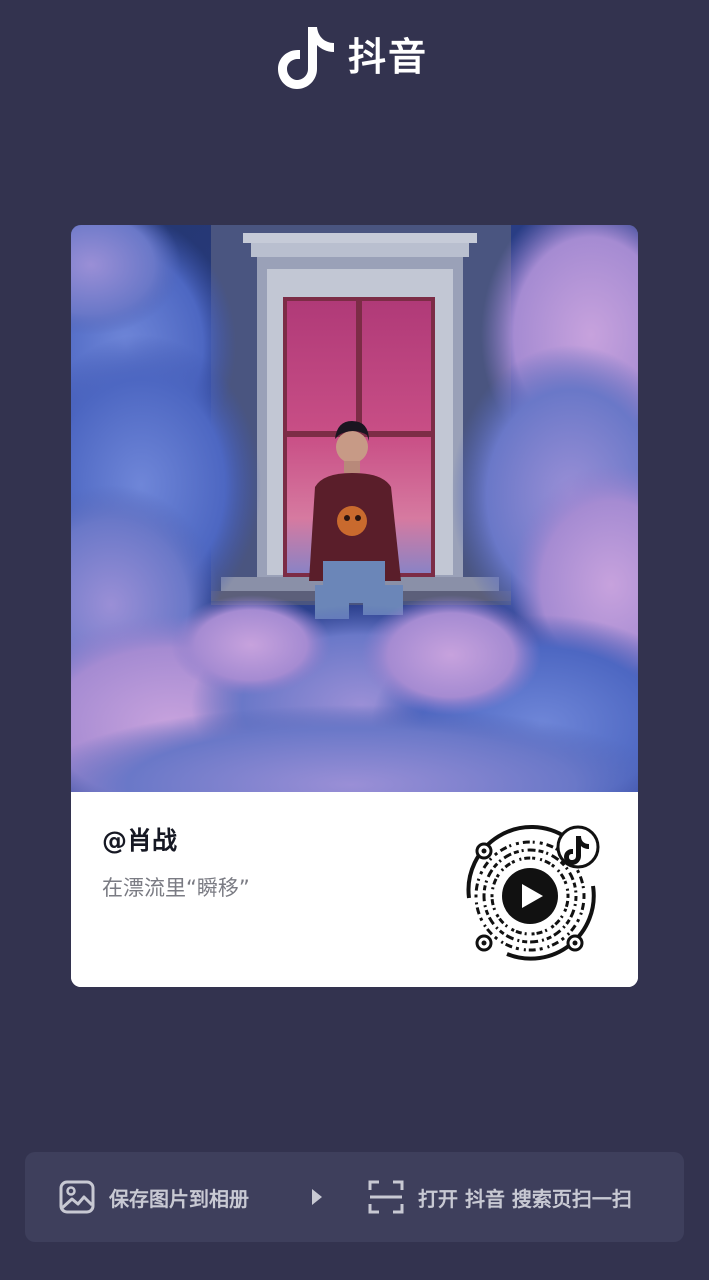 The width and height of the screenshot is (709, 1280). I want to click on play-icon, so click(530, 896).